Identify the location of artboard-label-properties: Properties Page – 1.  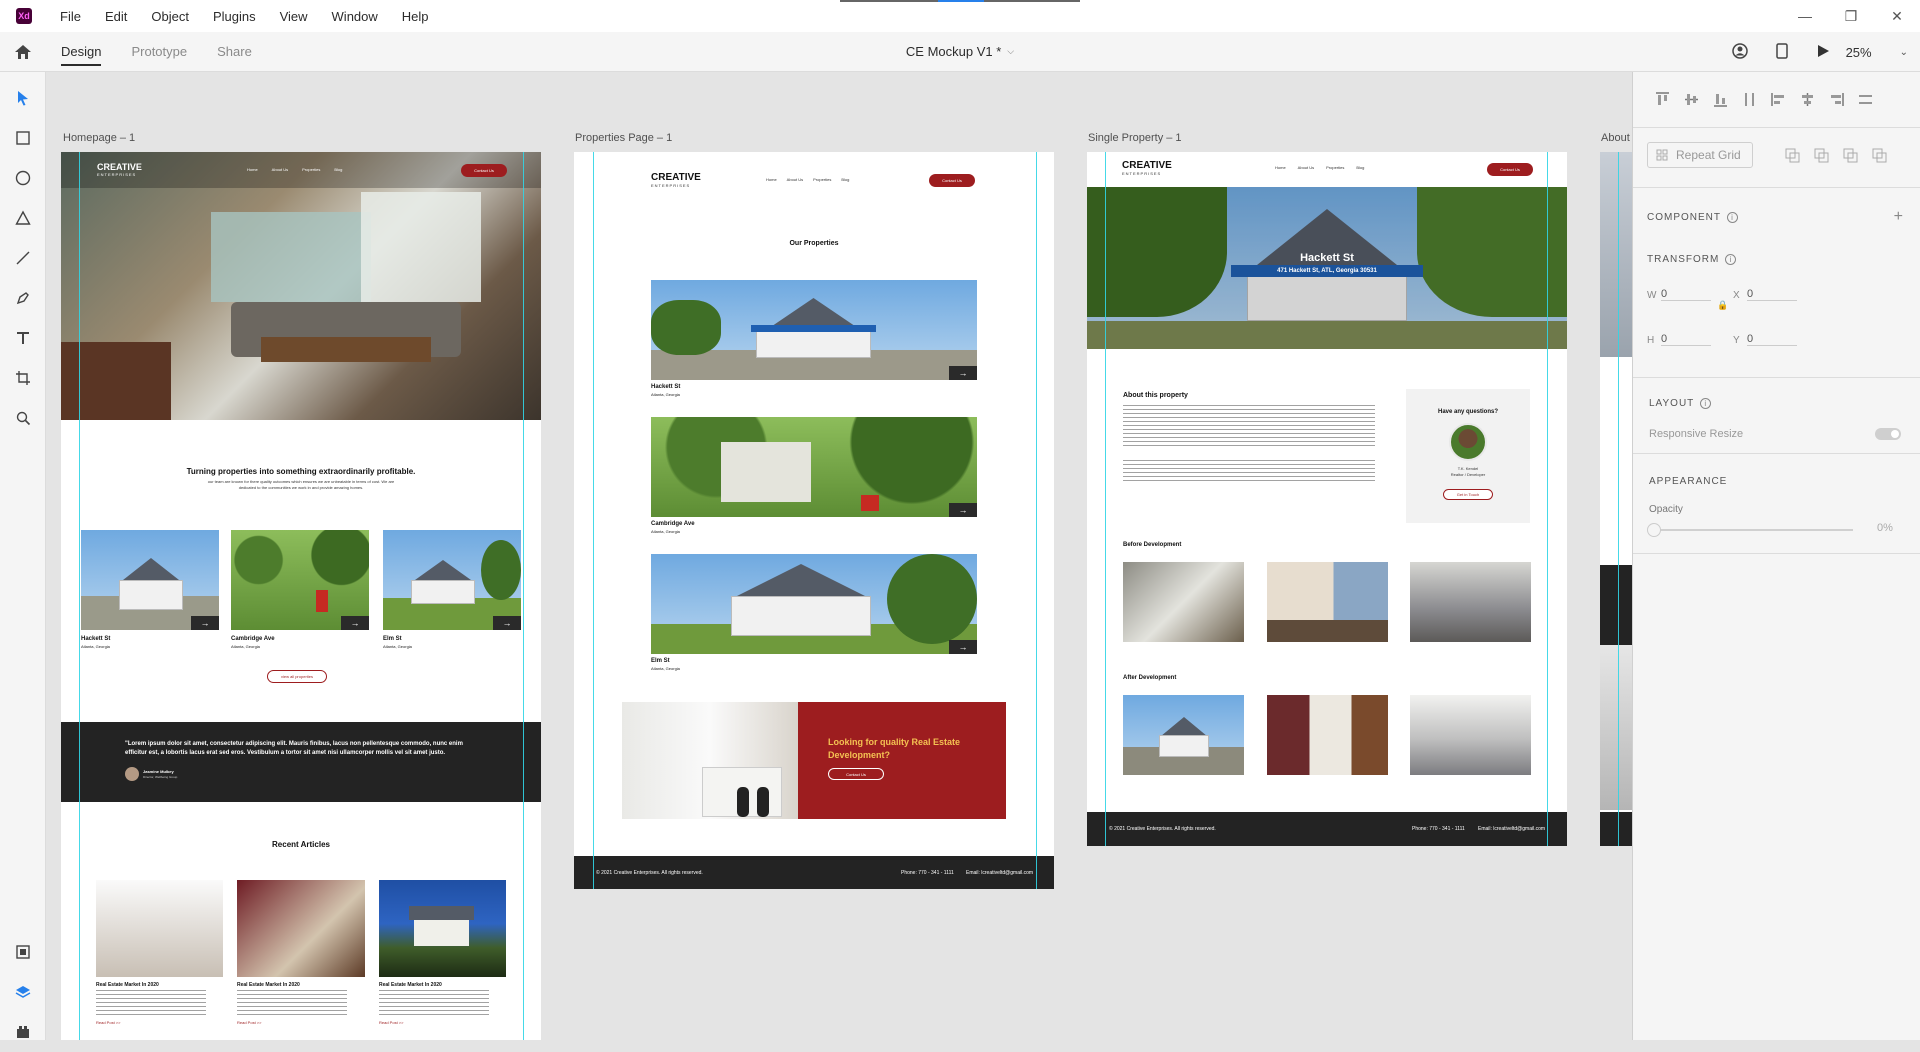
(623, 138).